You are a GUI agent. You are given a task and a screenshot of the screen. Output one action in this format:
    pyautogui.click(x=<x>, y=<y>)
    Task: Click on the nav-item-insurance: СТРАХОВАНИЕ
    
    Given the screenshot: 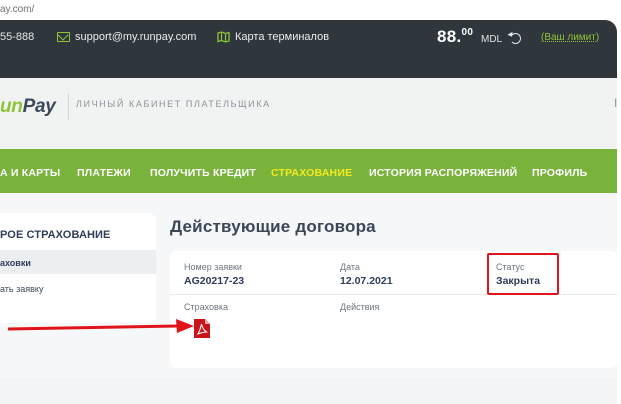 What is the action you would take?
    pyautogui.click(x=311, y=173)
    